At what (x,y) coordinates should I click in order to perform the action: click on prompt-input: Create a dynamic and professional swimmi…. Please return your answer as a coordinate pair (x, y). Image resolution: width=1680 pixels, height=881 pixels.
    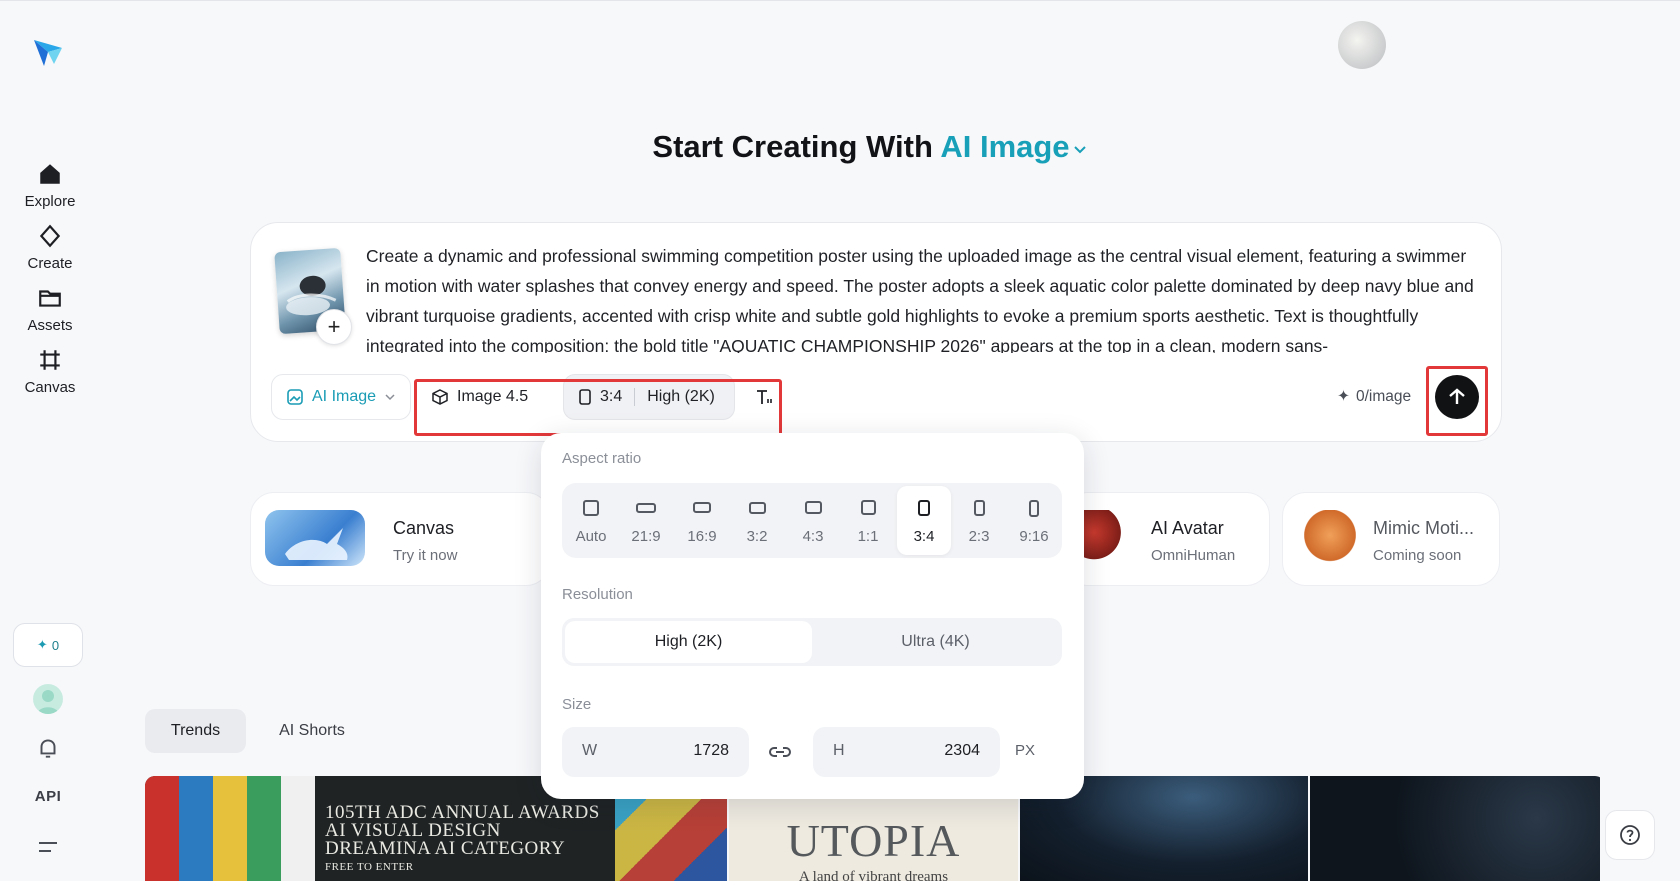
    Looking at the image, I should click on (921, 297).